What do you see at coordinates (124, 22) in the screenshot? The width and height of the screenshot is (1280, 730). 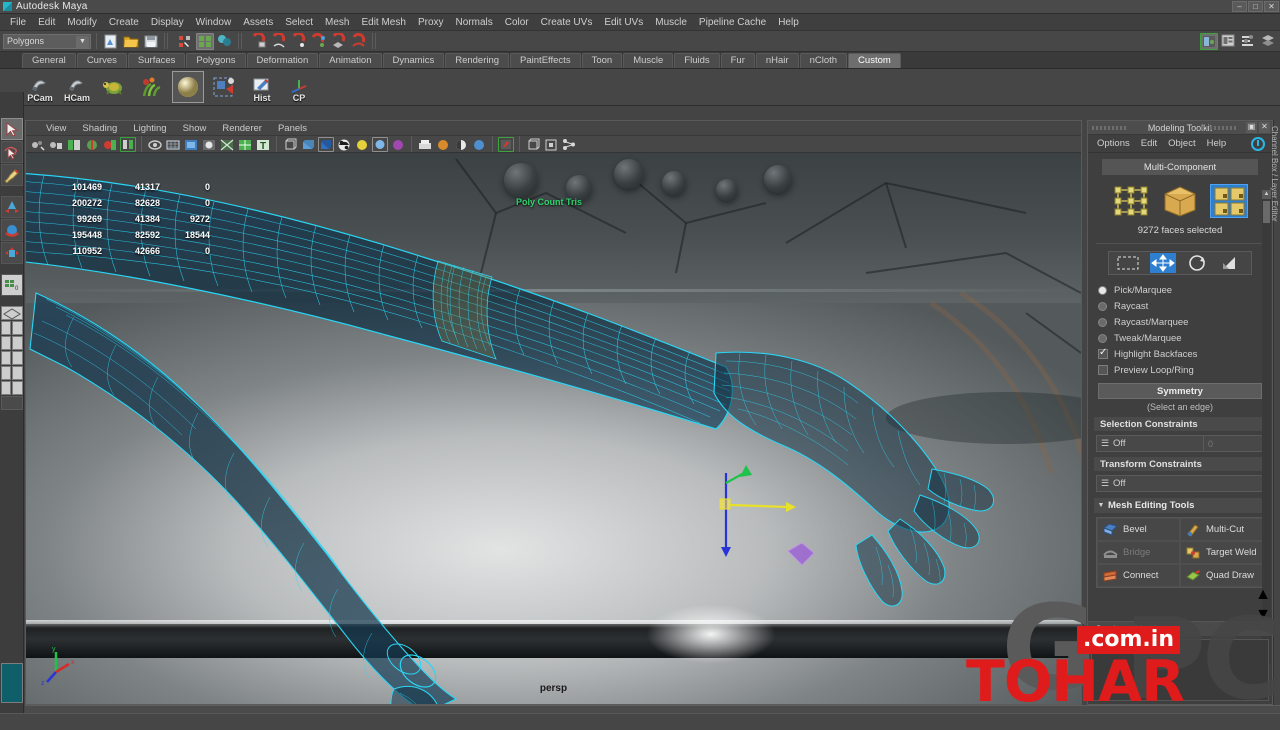 I see `menu-item-create: Create` at bounding box center [124, 22].